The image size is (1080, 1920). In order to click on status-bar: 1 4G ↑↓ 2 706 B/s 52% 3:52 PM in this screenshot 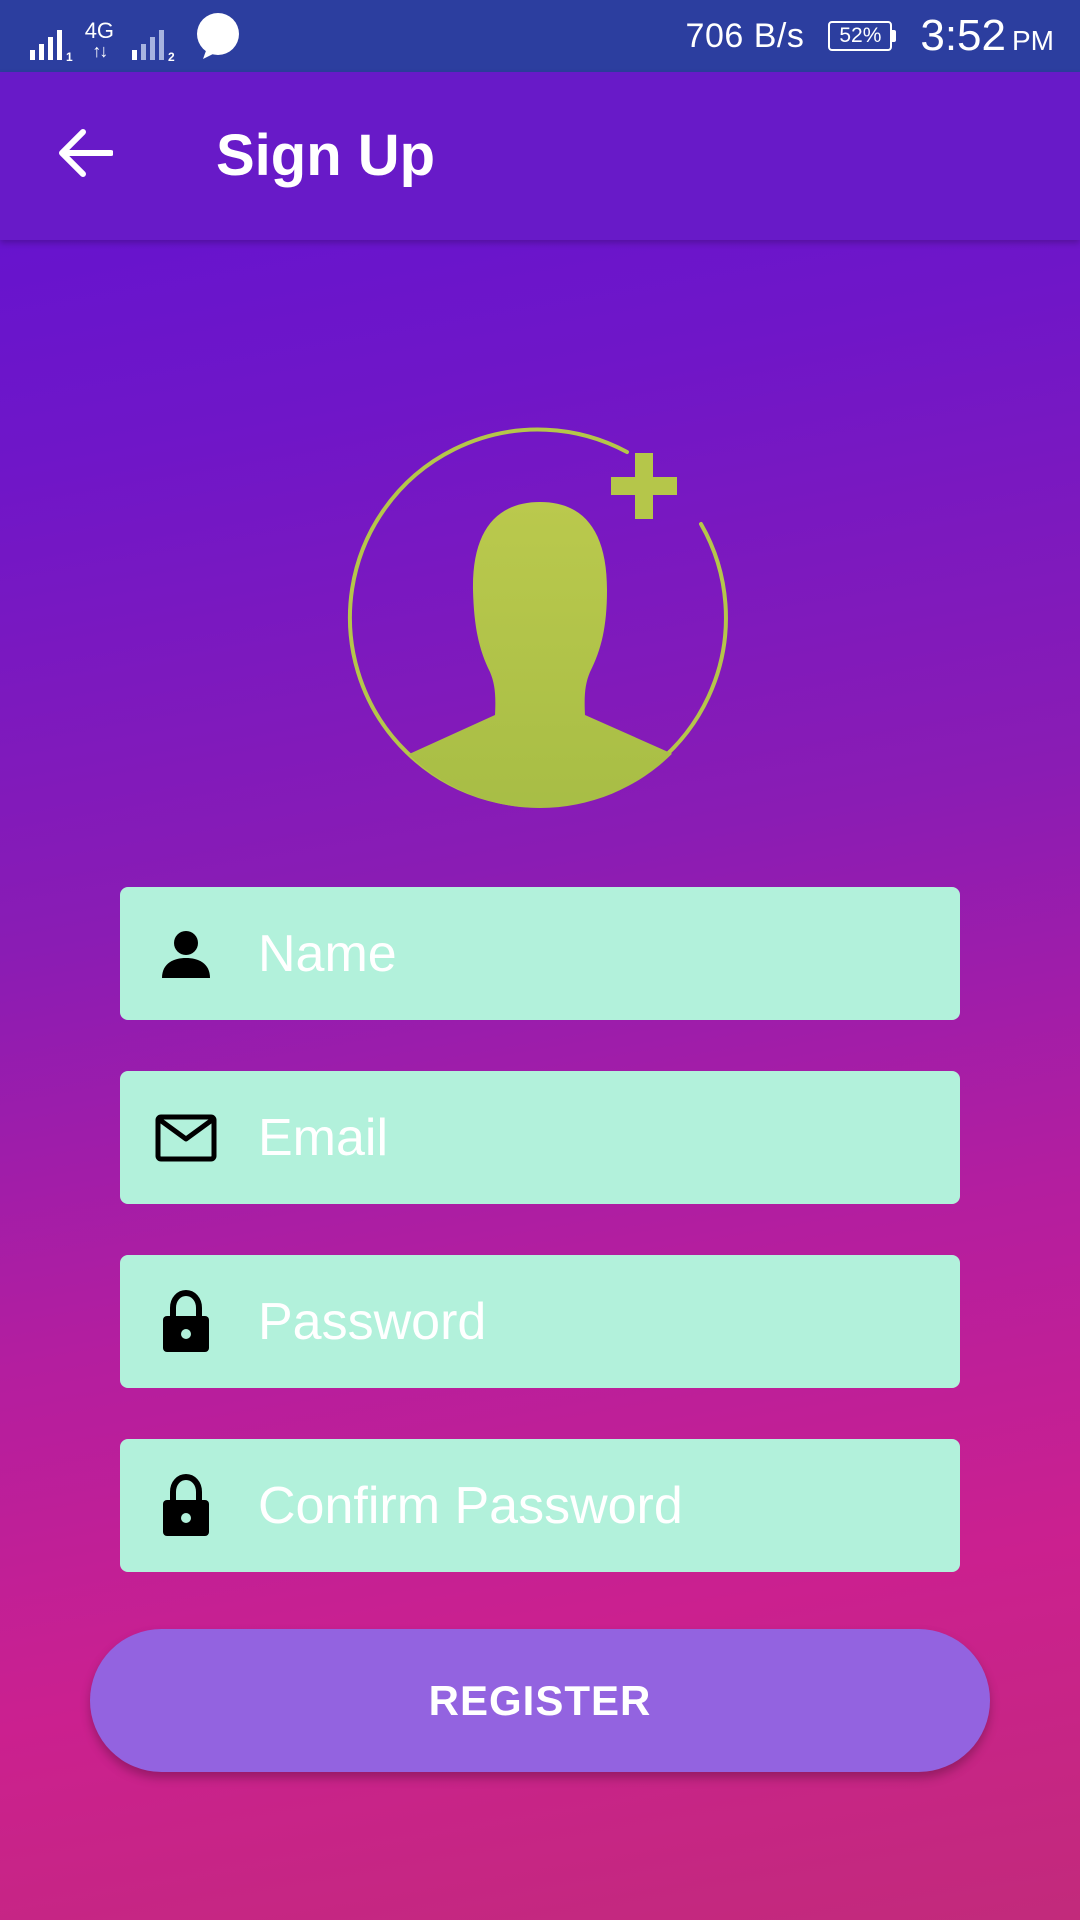, I will do `click(540, 36)`.